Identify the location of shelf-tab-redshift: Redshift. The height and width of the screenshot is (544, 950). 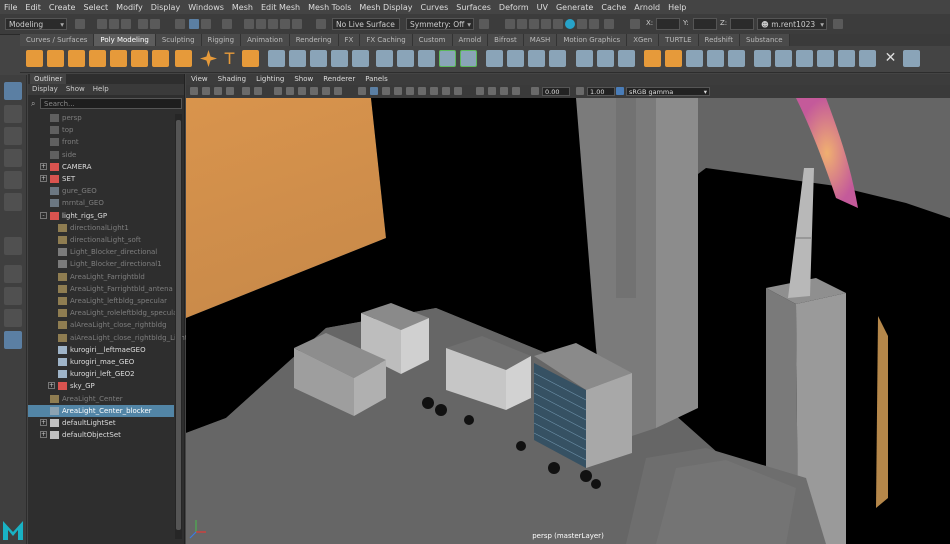
(719, 40).